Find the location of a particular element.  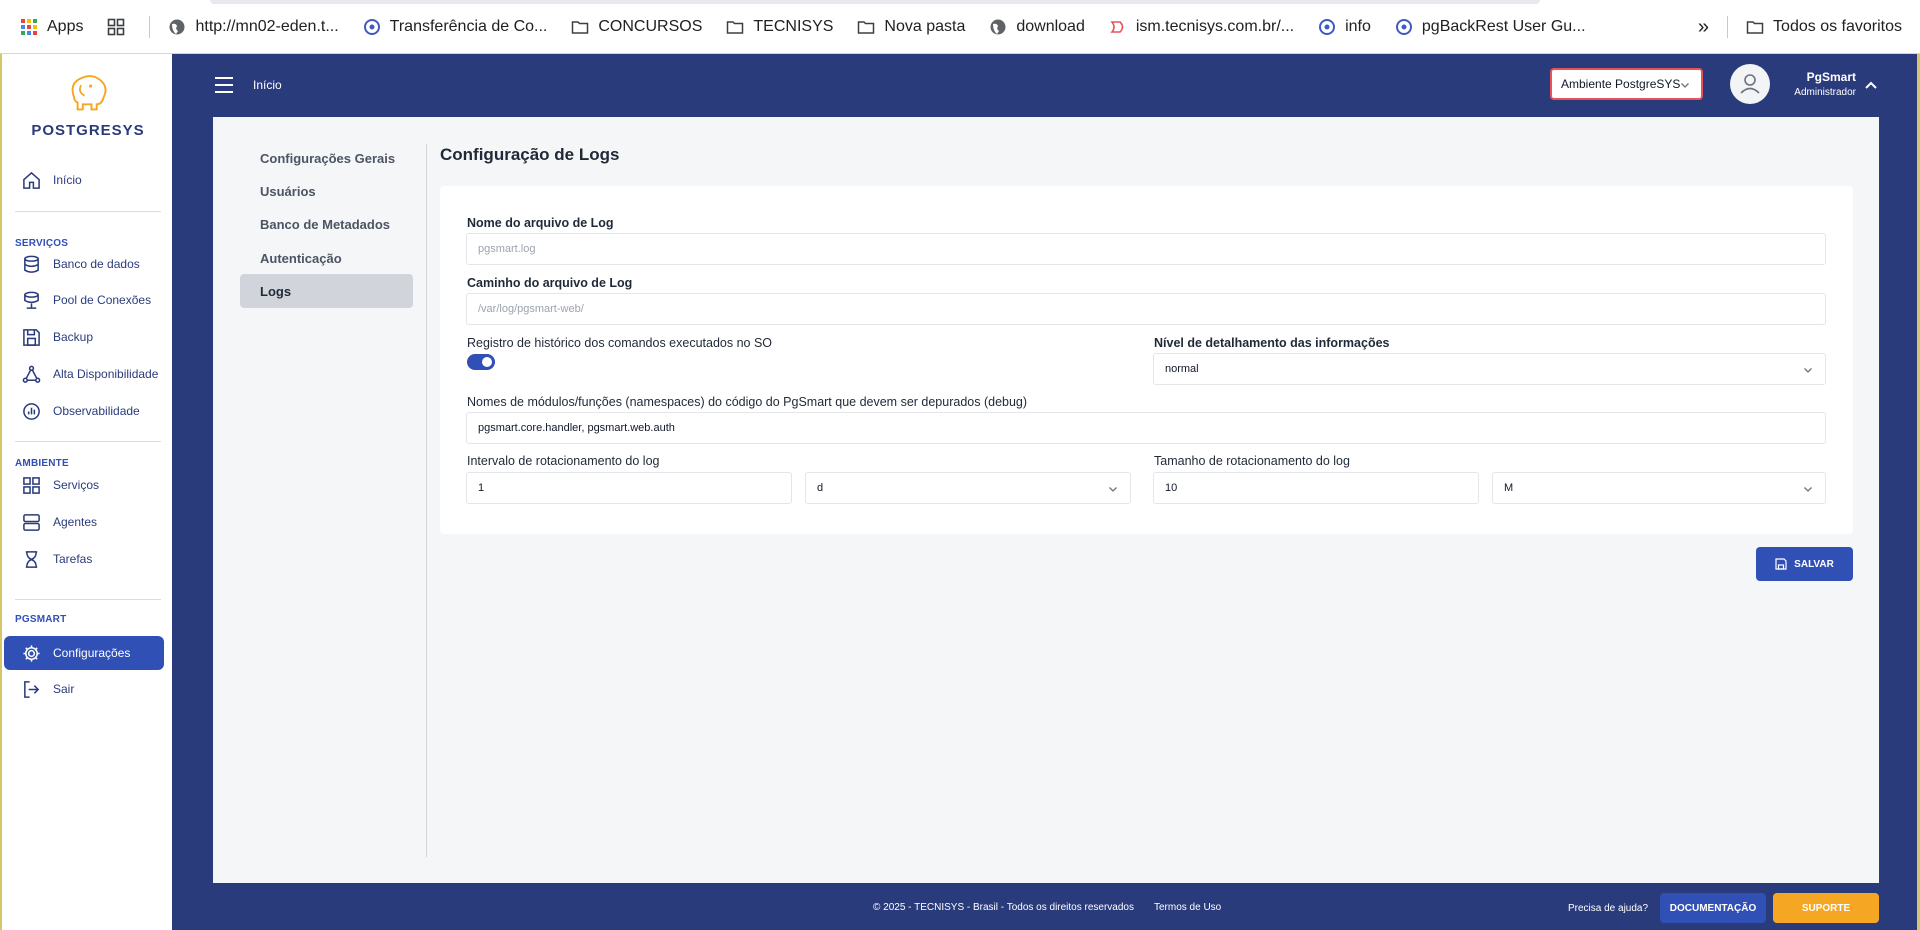

sidebar-section-pgsmart: PGSMART is located at coordinates (41, 619).